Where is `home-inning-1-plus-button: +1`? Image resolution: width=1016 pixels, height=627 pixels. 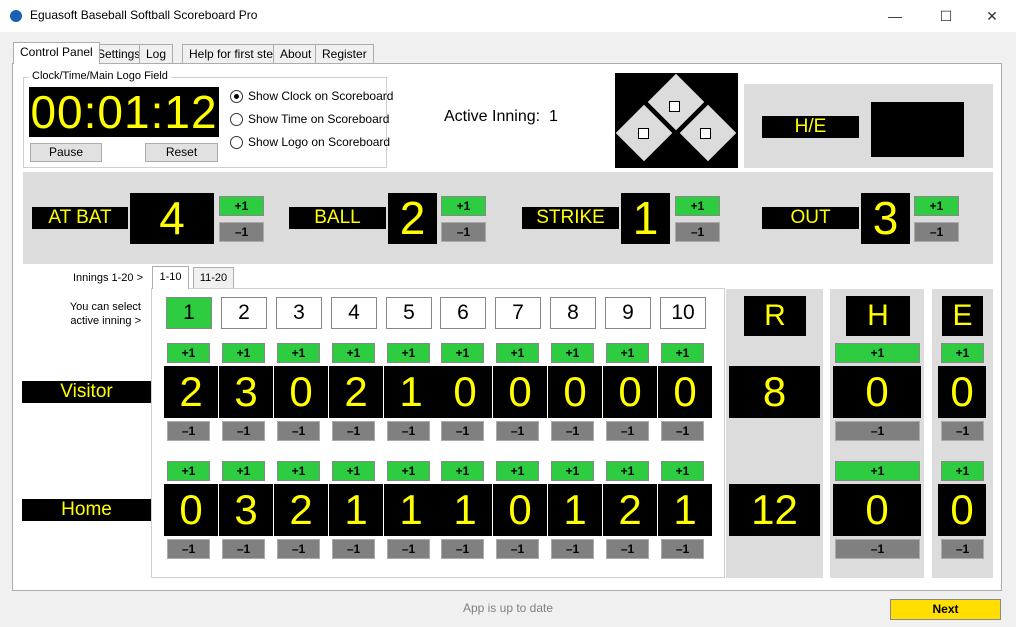 home-inning-1-plus-button: +1 is located at coordinates (188, 471).